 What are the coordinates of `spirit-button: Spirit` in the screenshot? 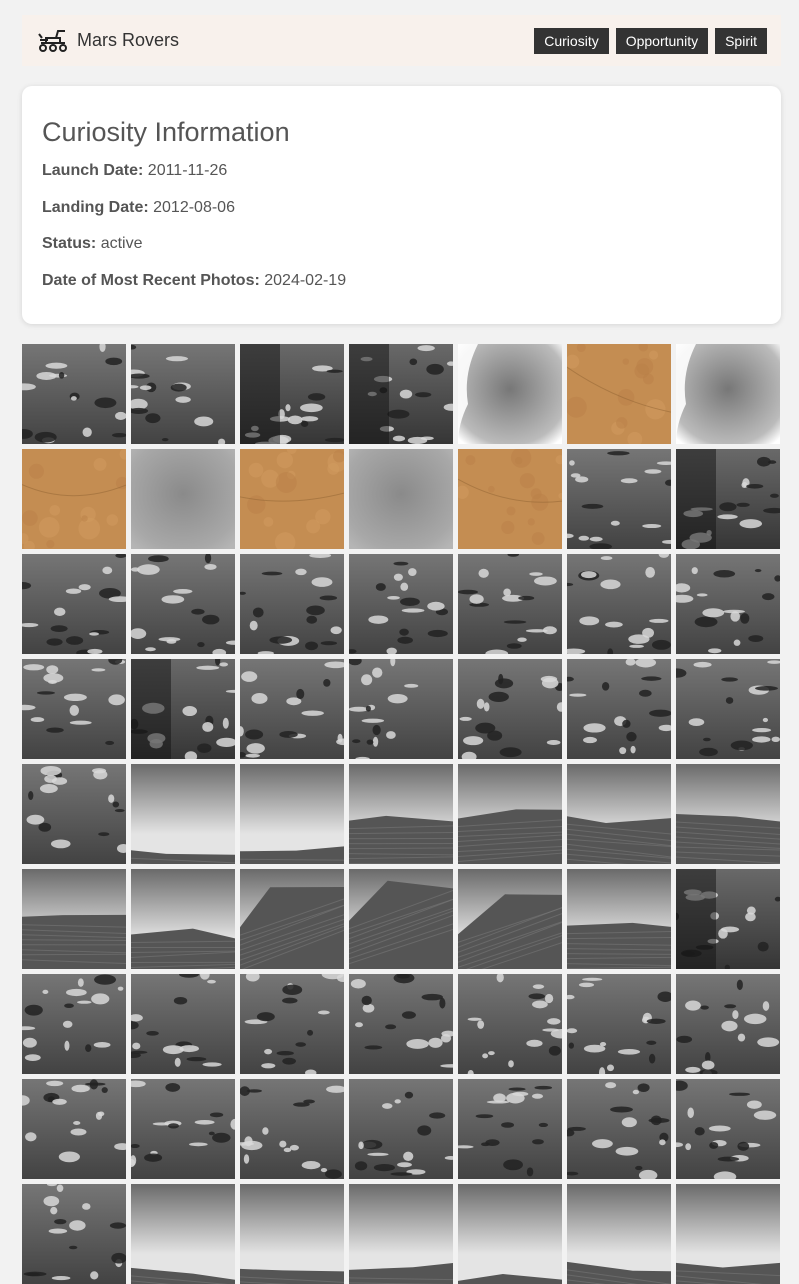 It's located at (741, 40).